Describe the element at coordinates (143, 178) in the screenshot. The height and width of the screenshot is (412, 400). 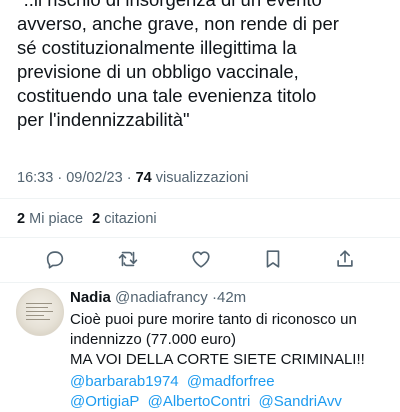
I see `views-count: 74` at that location.